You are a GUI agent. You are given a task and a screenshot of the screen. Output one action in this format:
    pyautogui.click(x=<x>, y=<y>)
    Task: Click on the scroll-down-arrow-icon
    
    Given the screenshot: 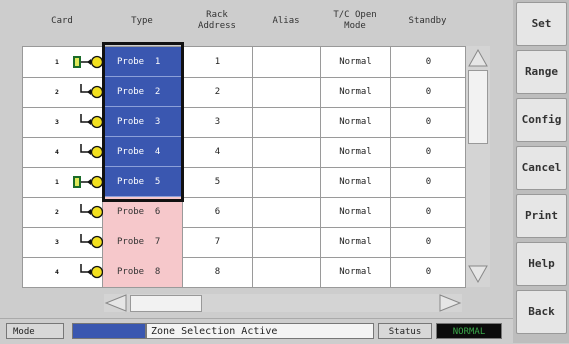 What is the action you would take?
    pyautogui.click(x=478, y=274)
    